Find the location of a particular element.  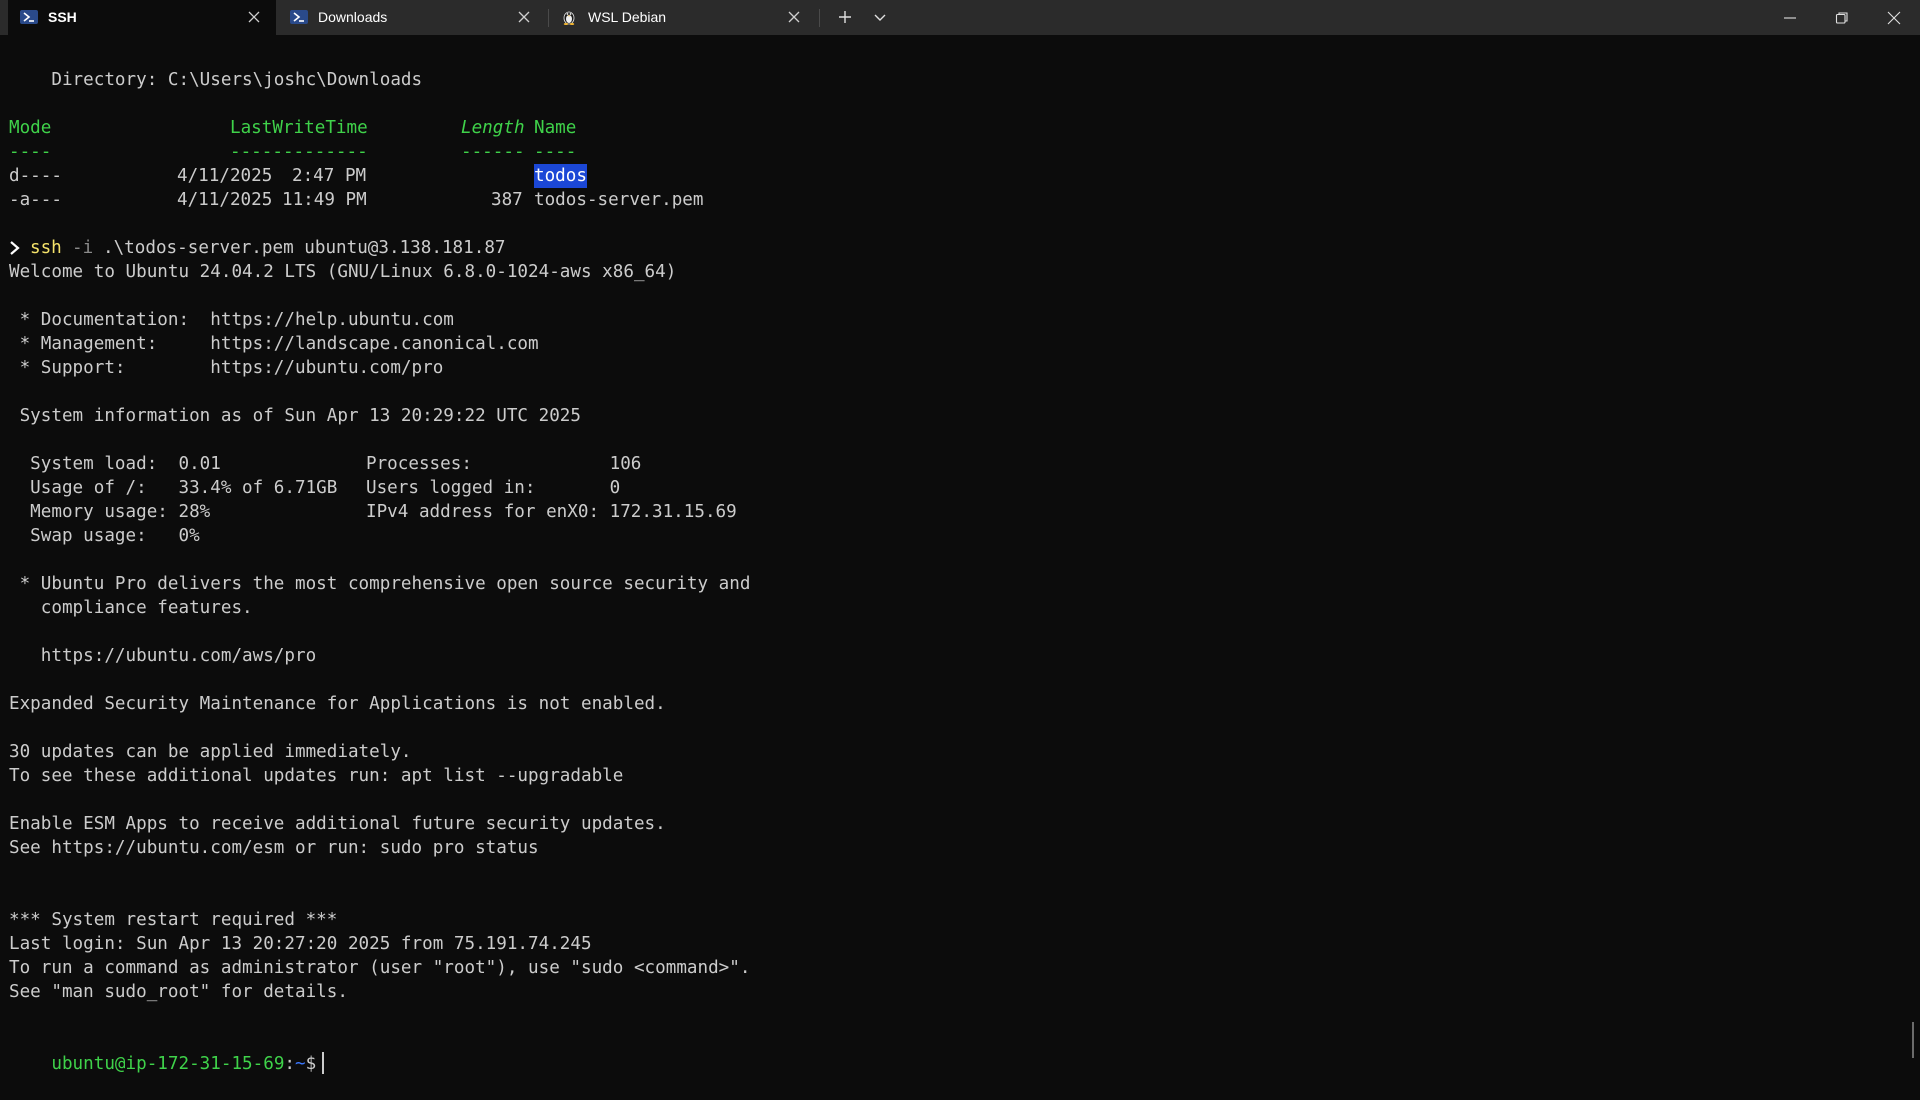

doc-line: * Support: https://ubuntu.com/pro is located at coordinates (226, 368).